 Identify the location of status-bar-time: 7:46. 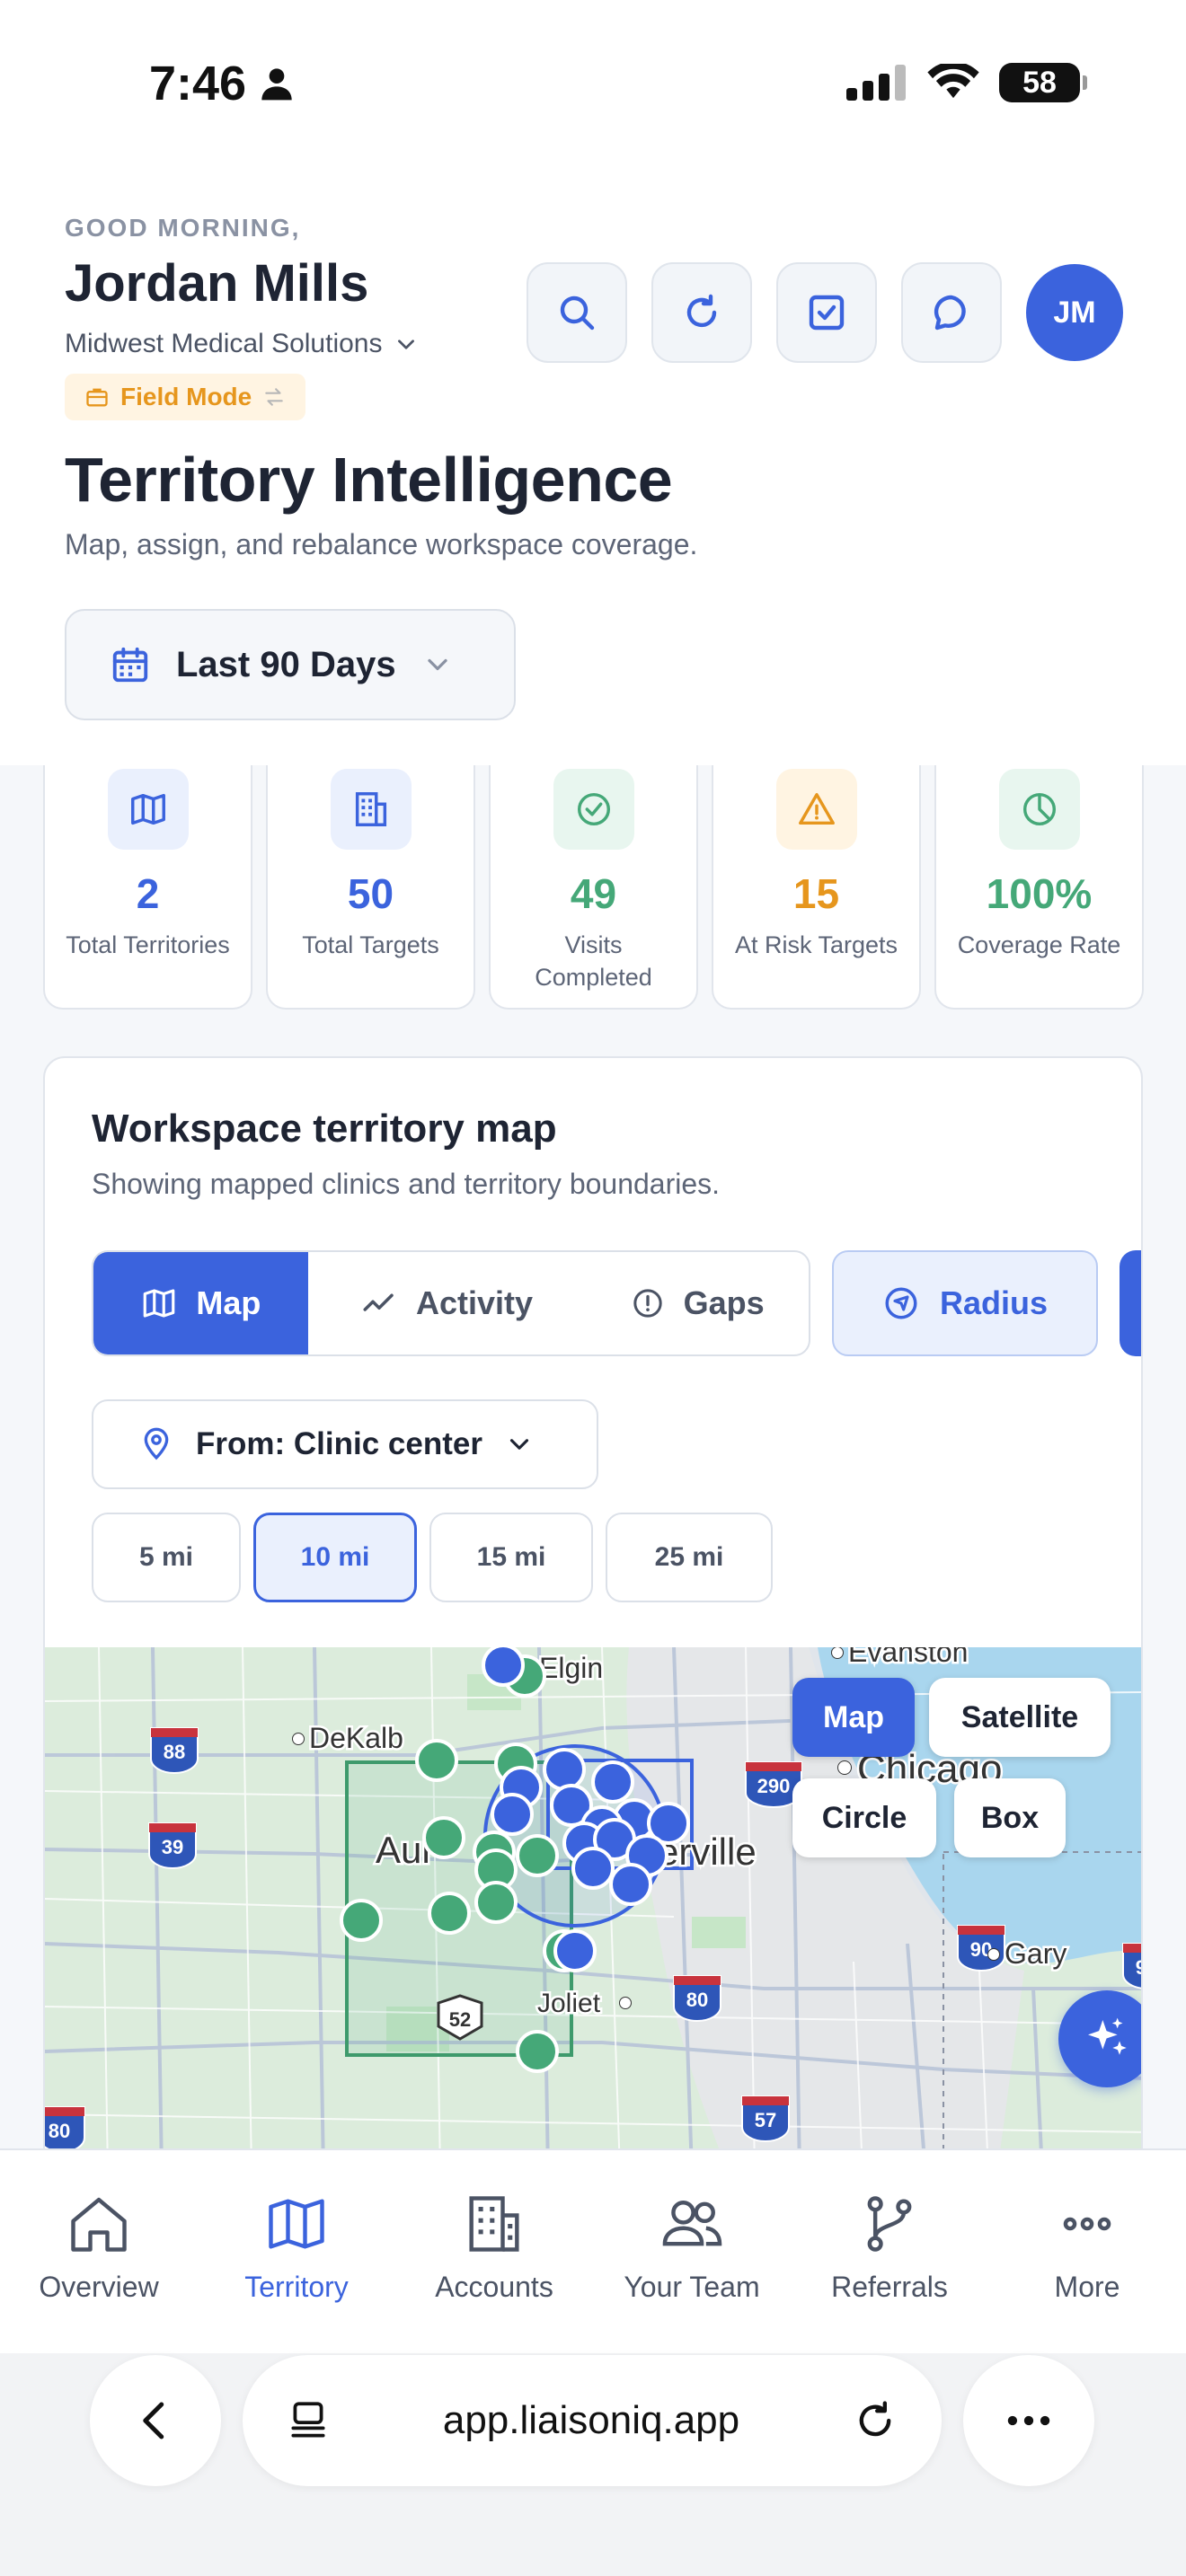
(222, 83).